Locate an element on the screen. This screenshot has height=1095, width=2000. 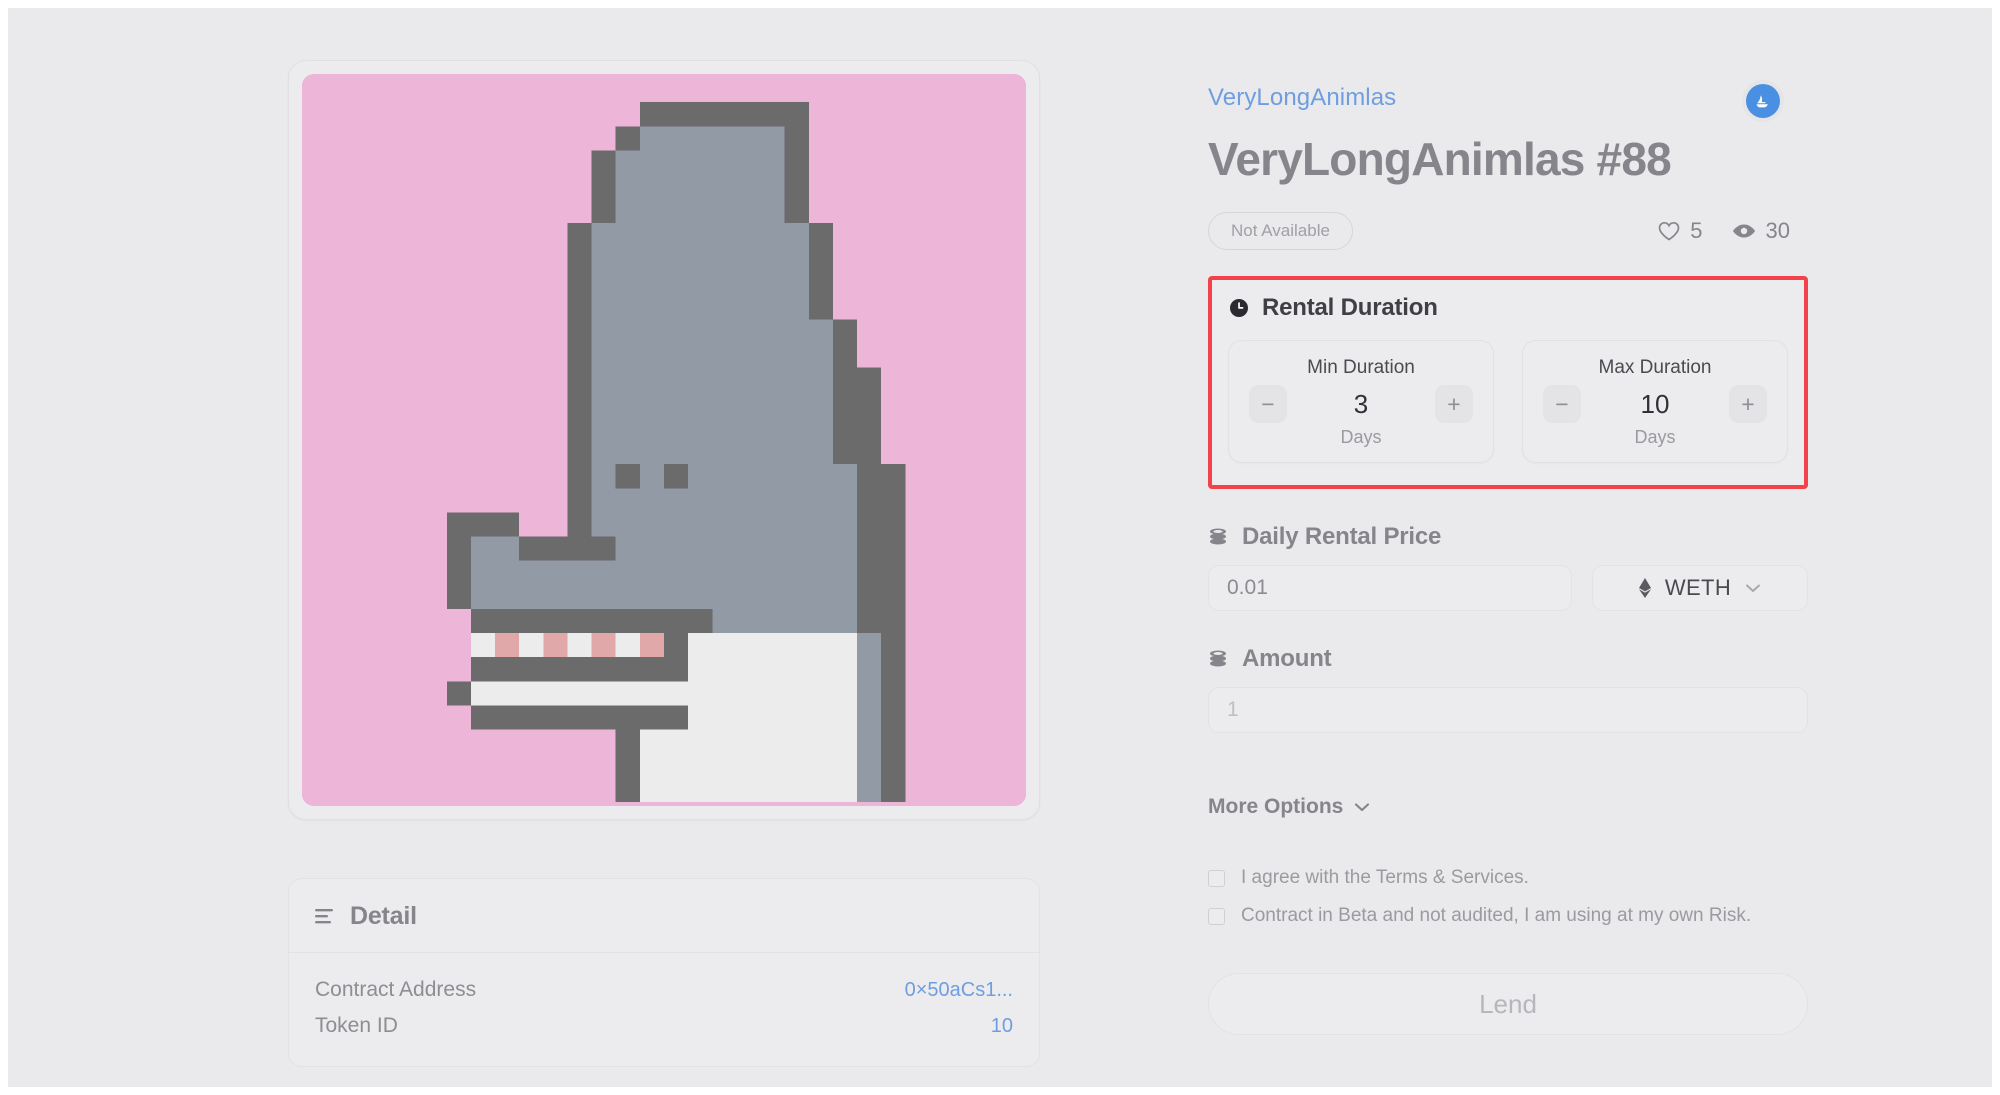
token-select: WETH is located at coordinates (1700, 588).